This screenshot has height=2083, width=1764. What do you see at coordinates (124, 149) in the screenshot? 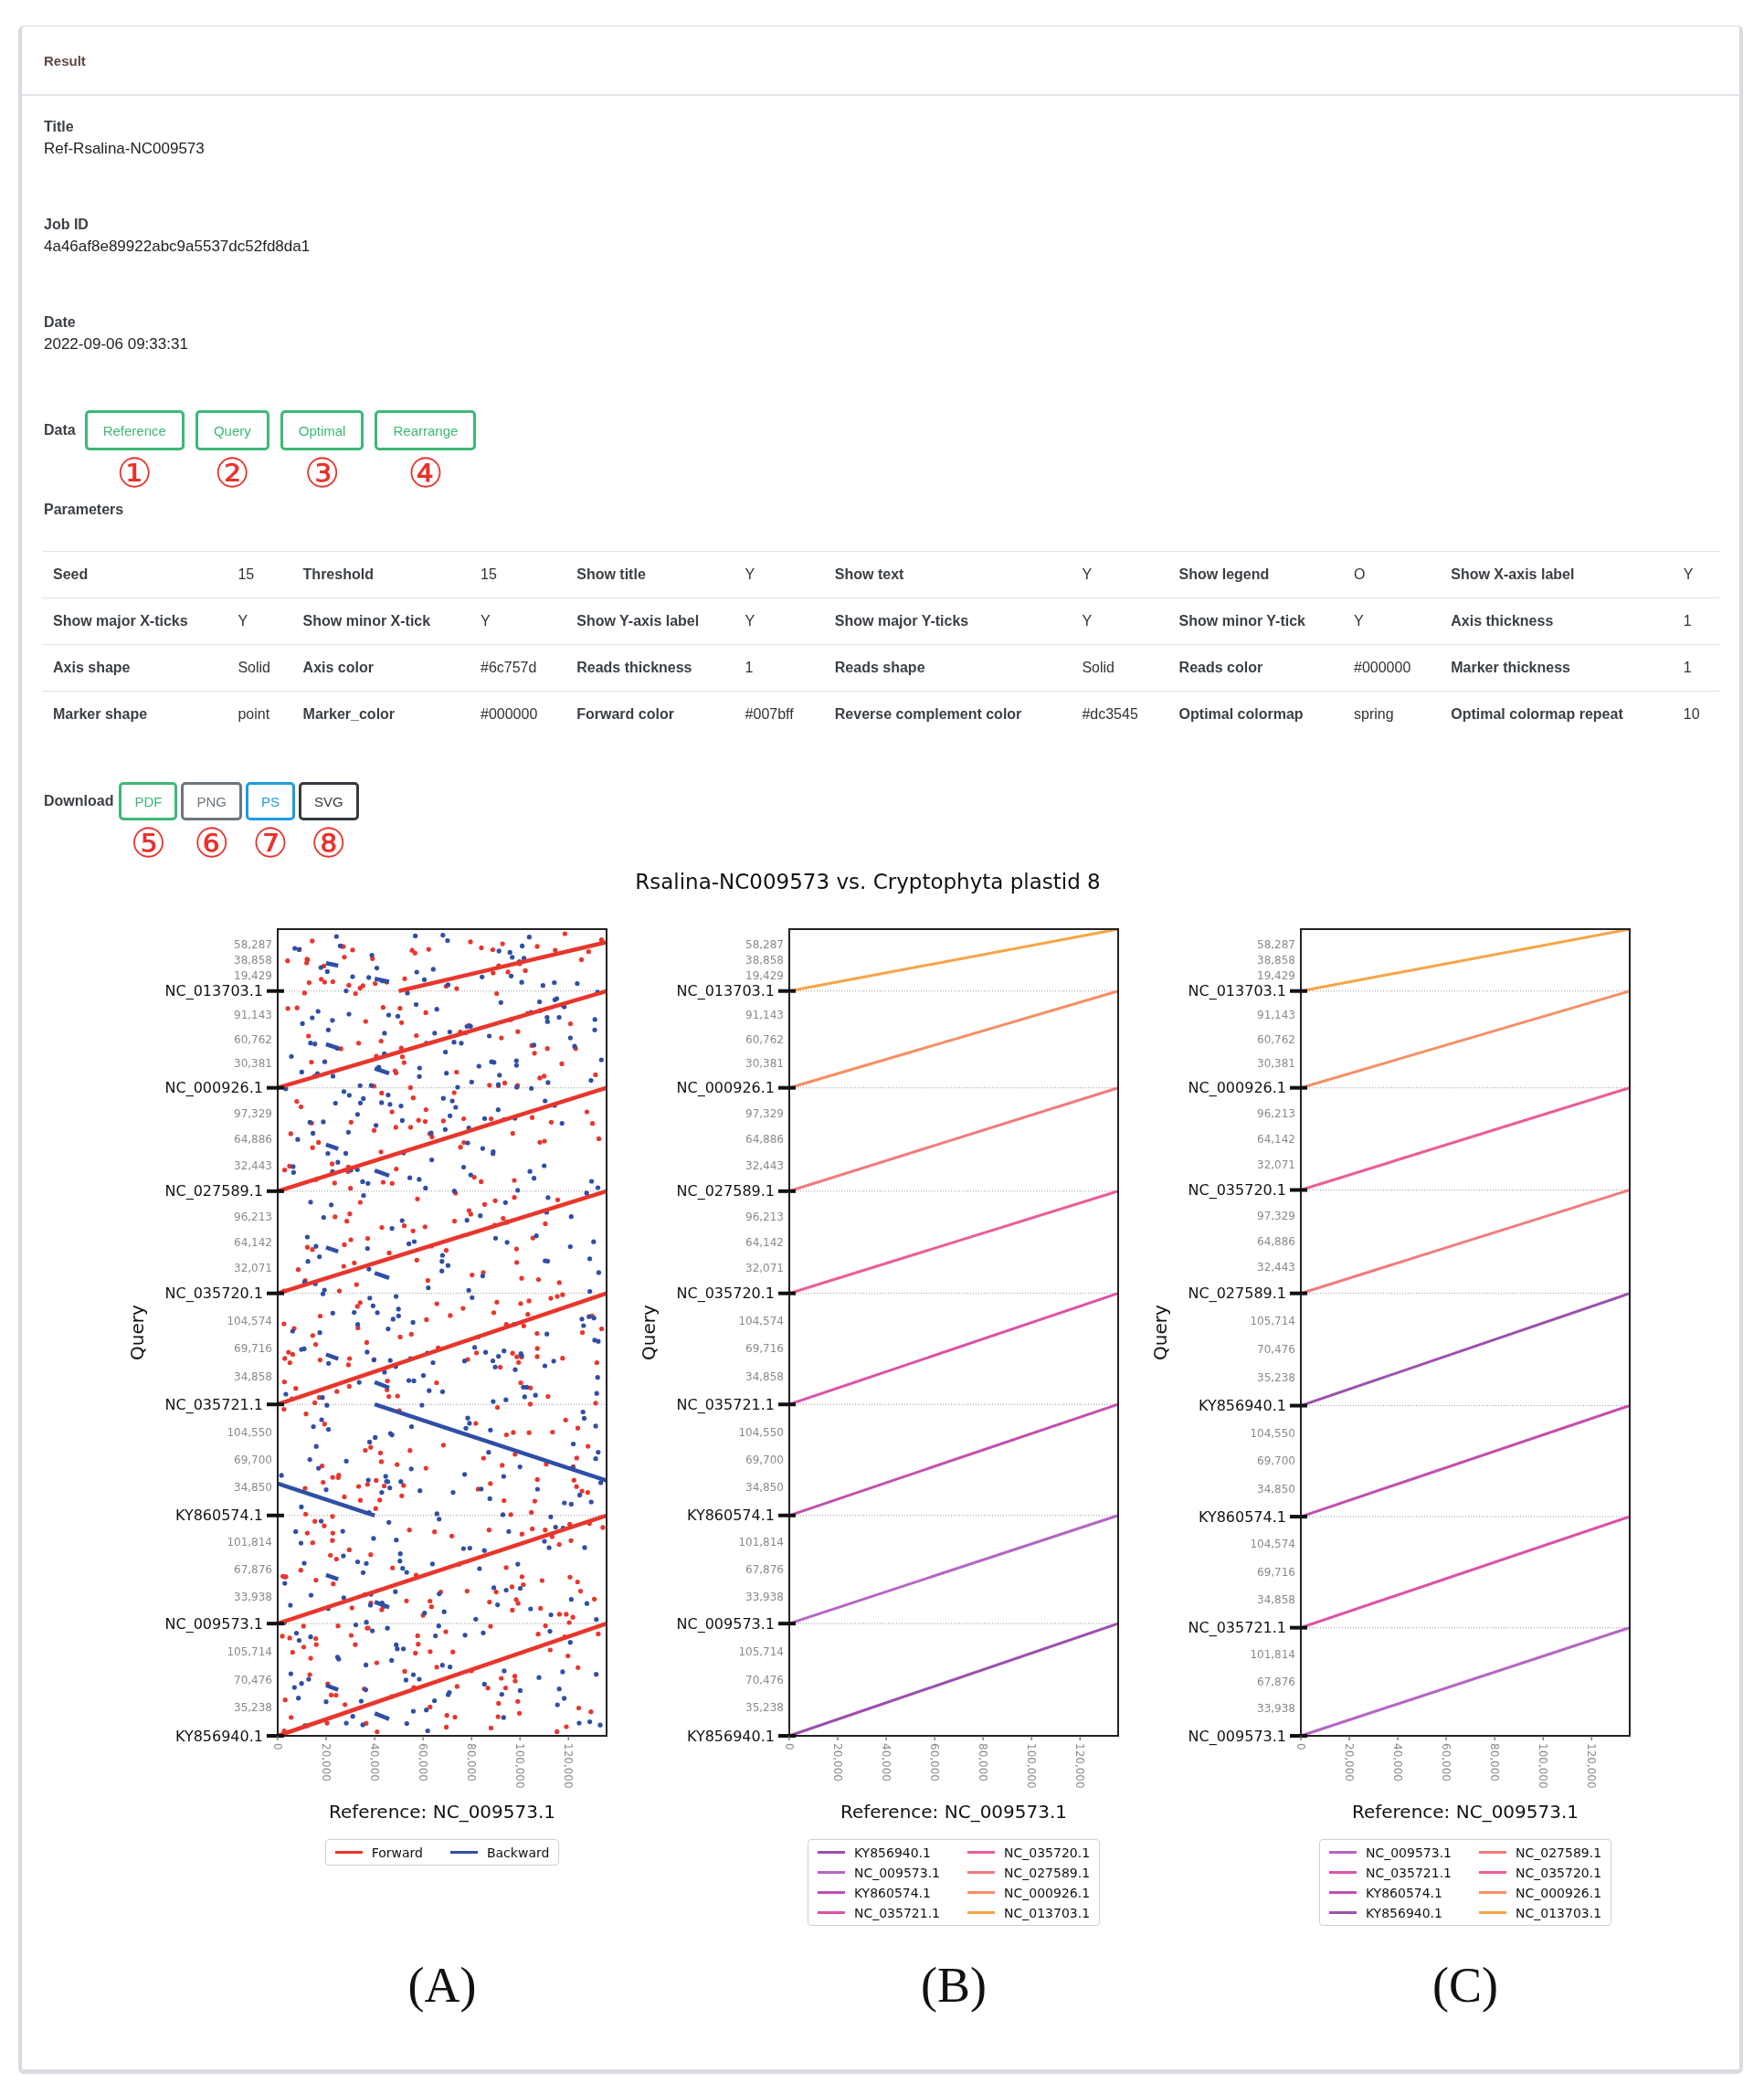
I see `field-value: Ref-Rsalina-NC009573` at bounding box center [124, 149].